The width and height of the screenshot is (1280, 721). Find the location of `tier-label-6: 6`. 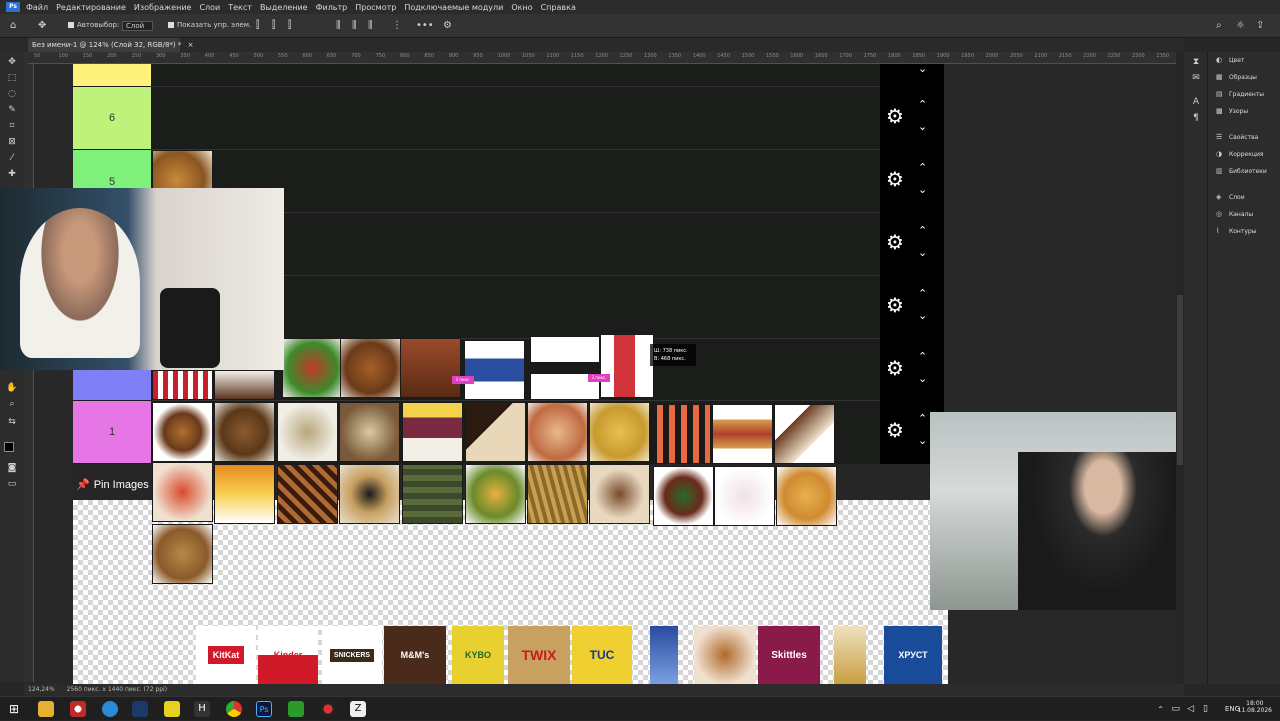

tier-label-6: 6 is located at coordinates (112, 118).